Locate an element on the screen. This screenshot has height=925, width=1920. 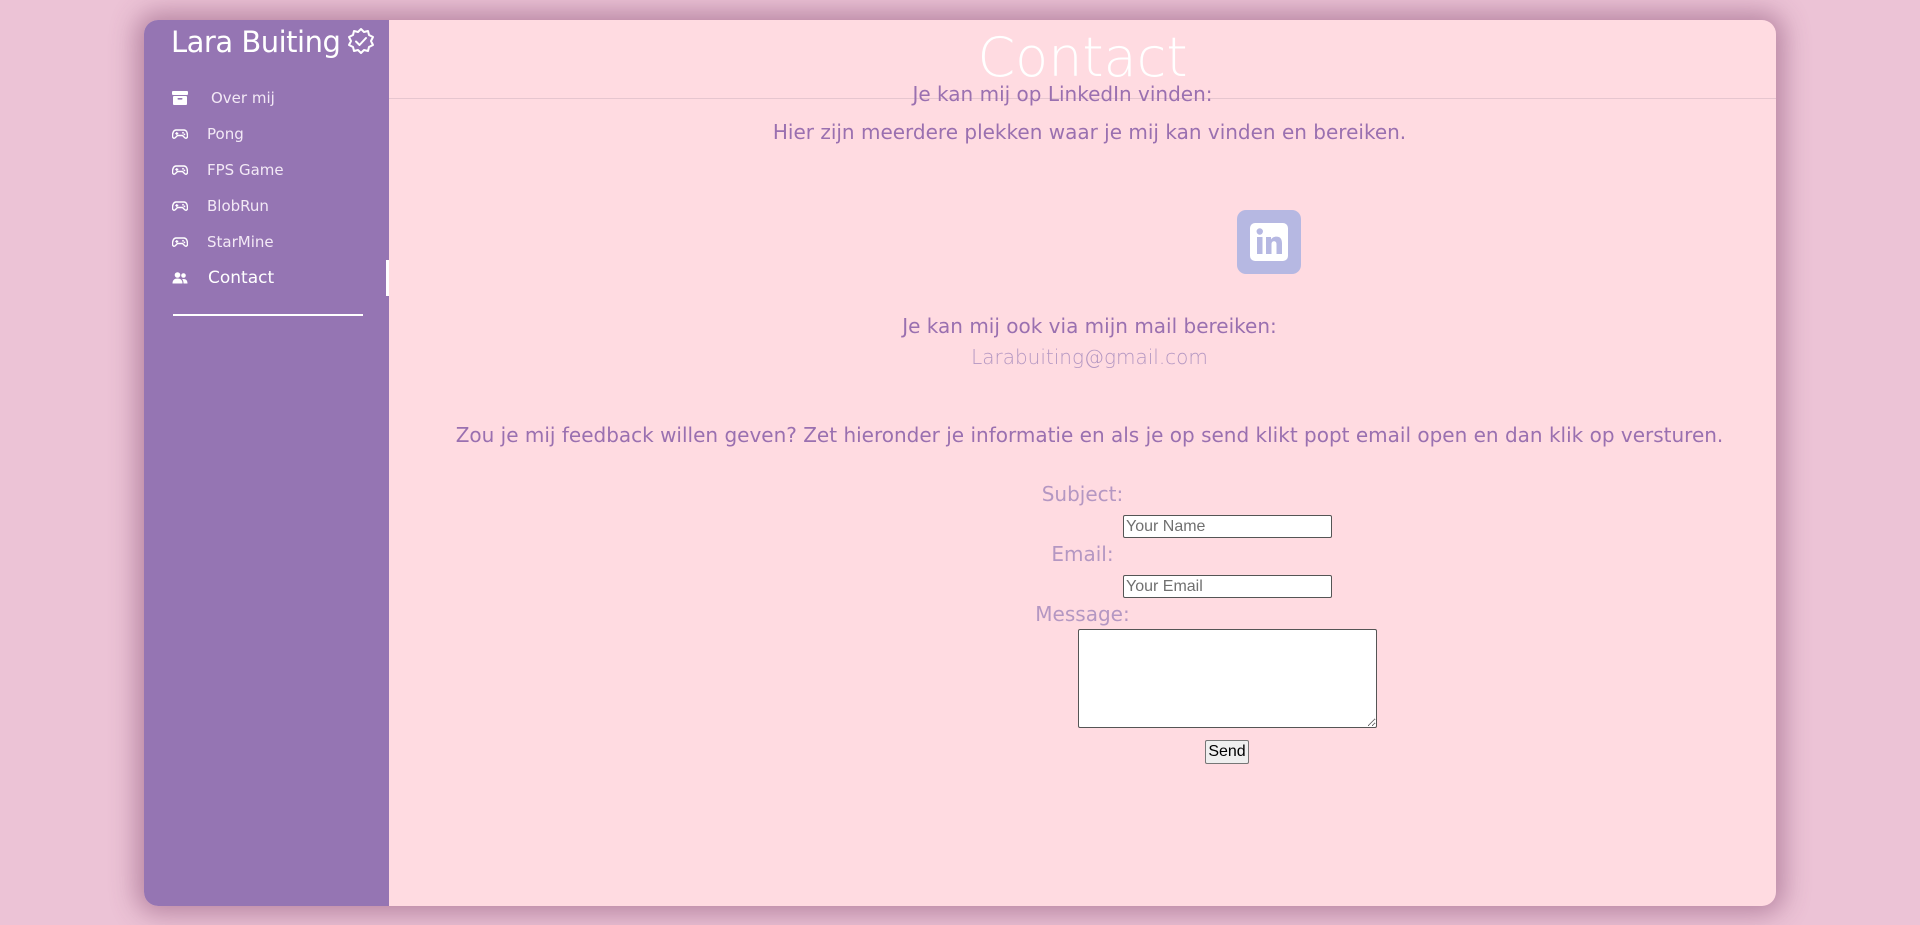
sidebar-item-label: BlobRun is located at coordinates (238, 206).